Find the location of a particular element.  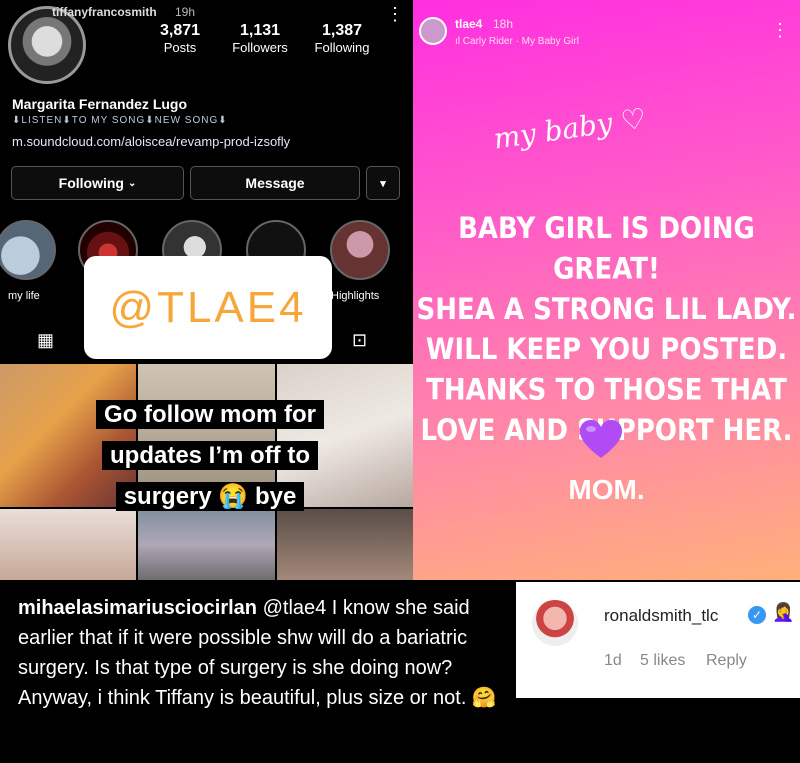

mention-sticker: @TLAE4 is located at coordinates (208, 307).